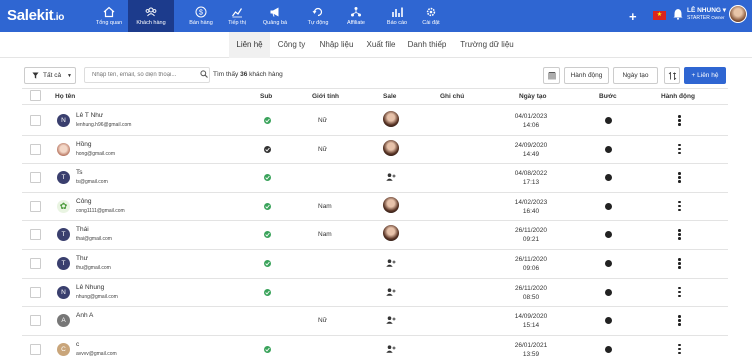 The width and height of the screenshot is (752, 356). Describe the element at coordinates (706, 14) in the screenshot. I see `user-menu: LÊ NHUNG ▾ STARTER Owner` at that location.